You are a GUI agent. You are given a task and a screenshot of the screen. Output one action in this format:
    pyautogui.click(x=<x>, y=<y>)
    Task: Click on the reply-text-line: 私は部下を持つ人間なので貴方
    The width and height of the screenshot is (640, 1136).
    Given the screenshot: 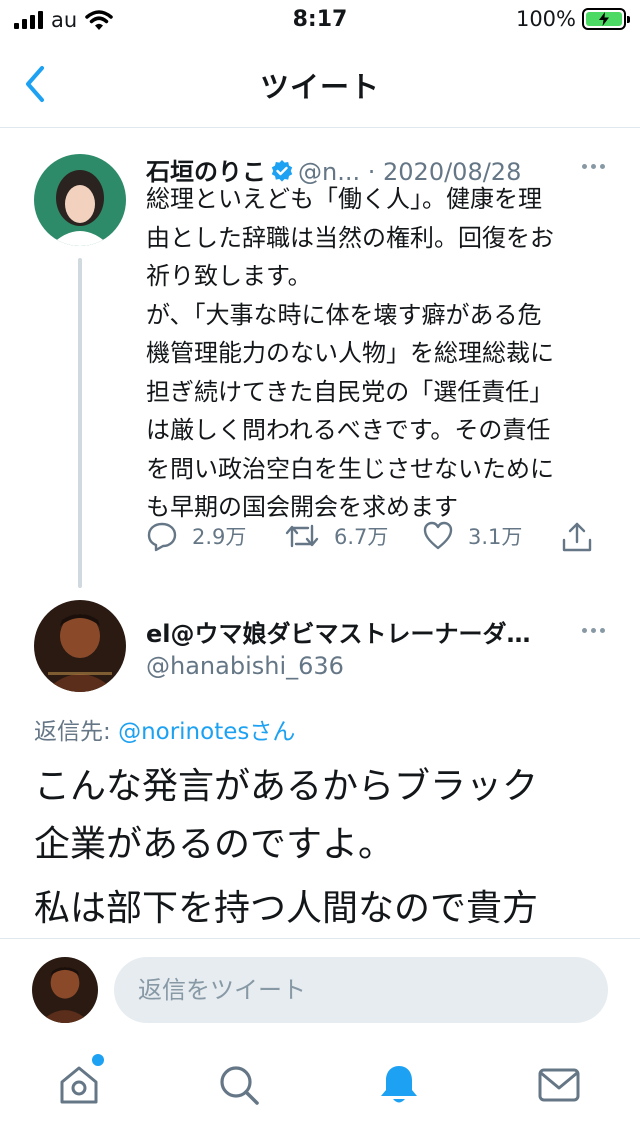 What is the action you would take?
    pyautogui.click(x=286, y=908)
    